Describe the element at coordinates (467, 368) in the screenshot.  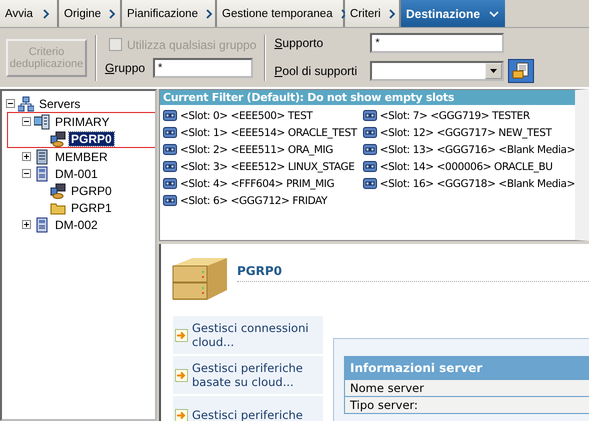
I see `info-title: Informazioni server` at that location.